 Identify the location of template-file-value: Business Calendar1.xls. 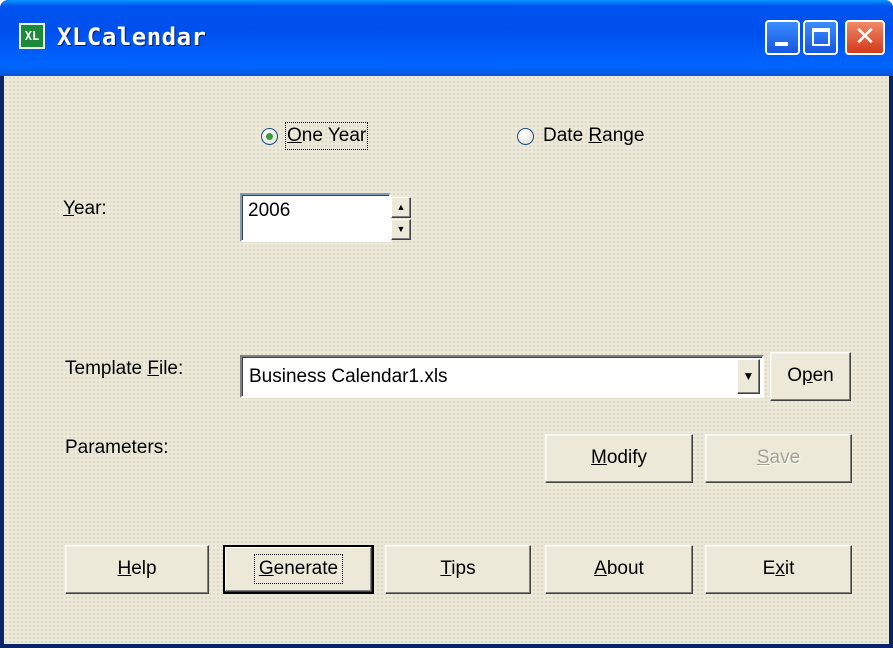
(348, 376).